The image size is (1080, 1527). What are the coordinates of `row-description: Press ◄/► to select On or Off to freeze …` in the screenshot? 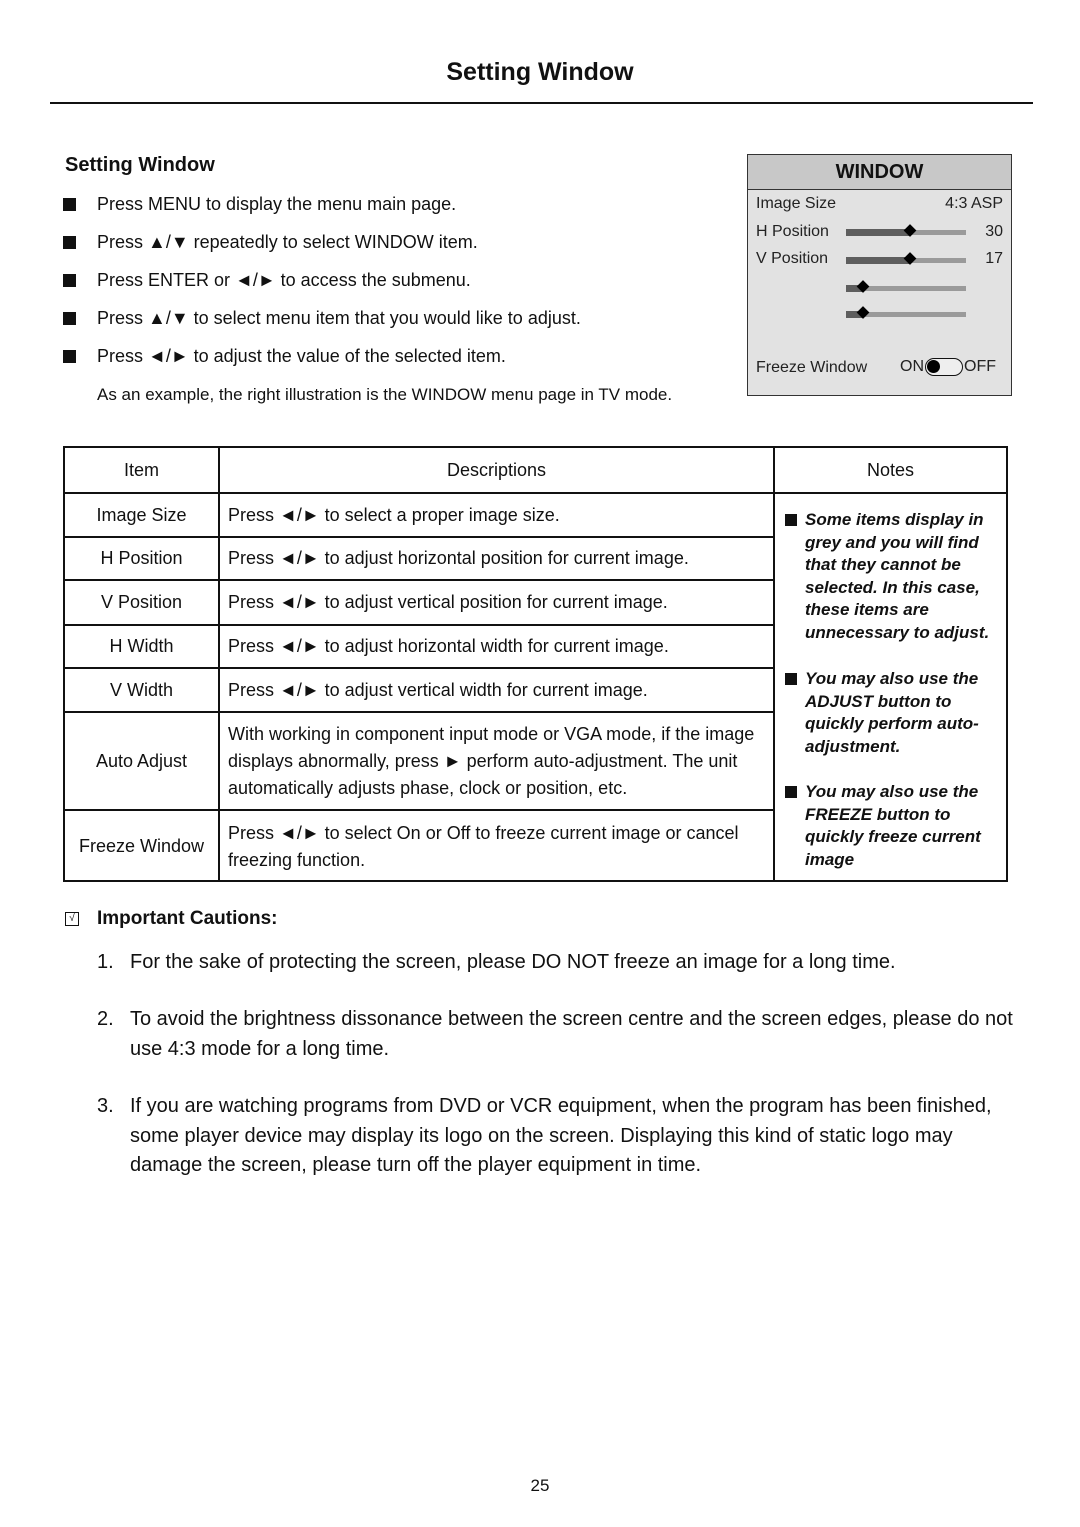 It's located at (483, 846).